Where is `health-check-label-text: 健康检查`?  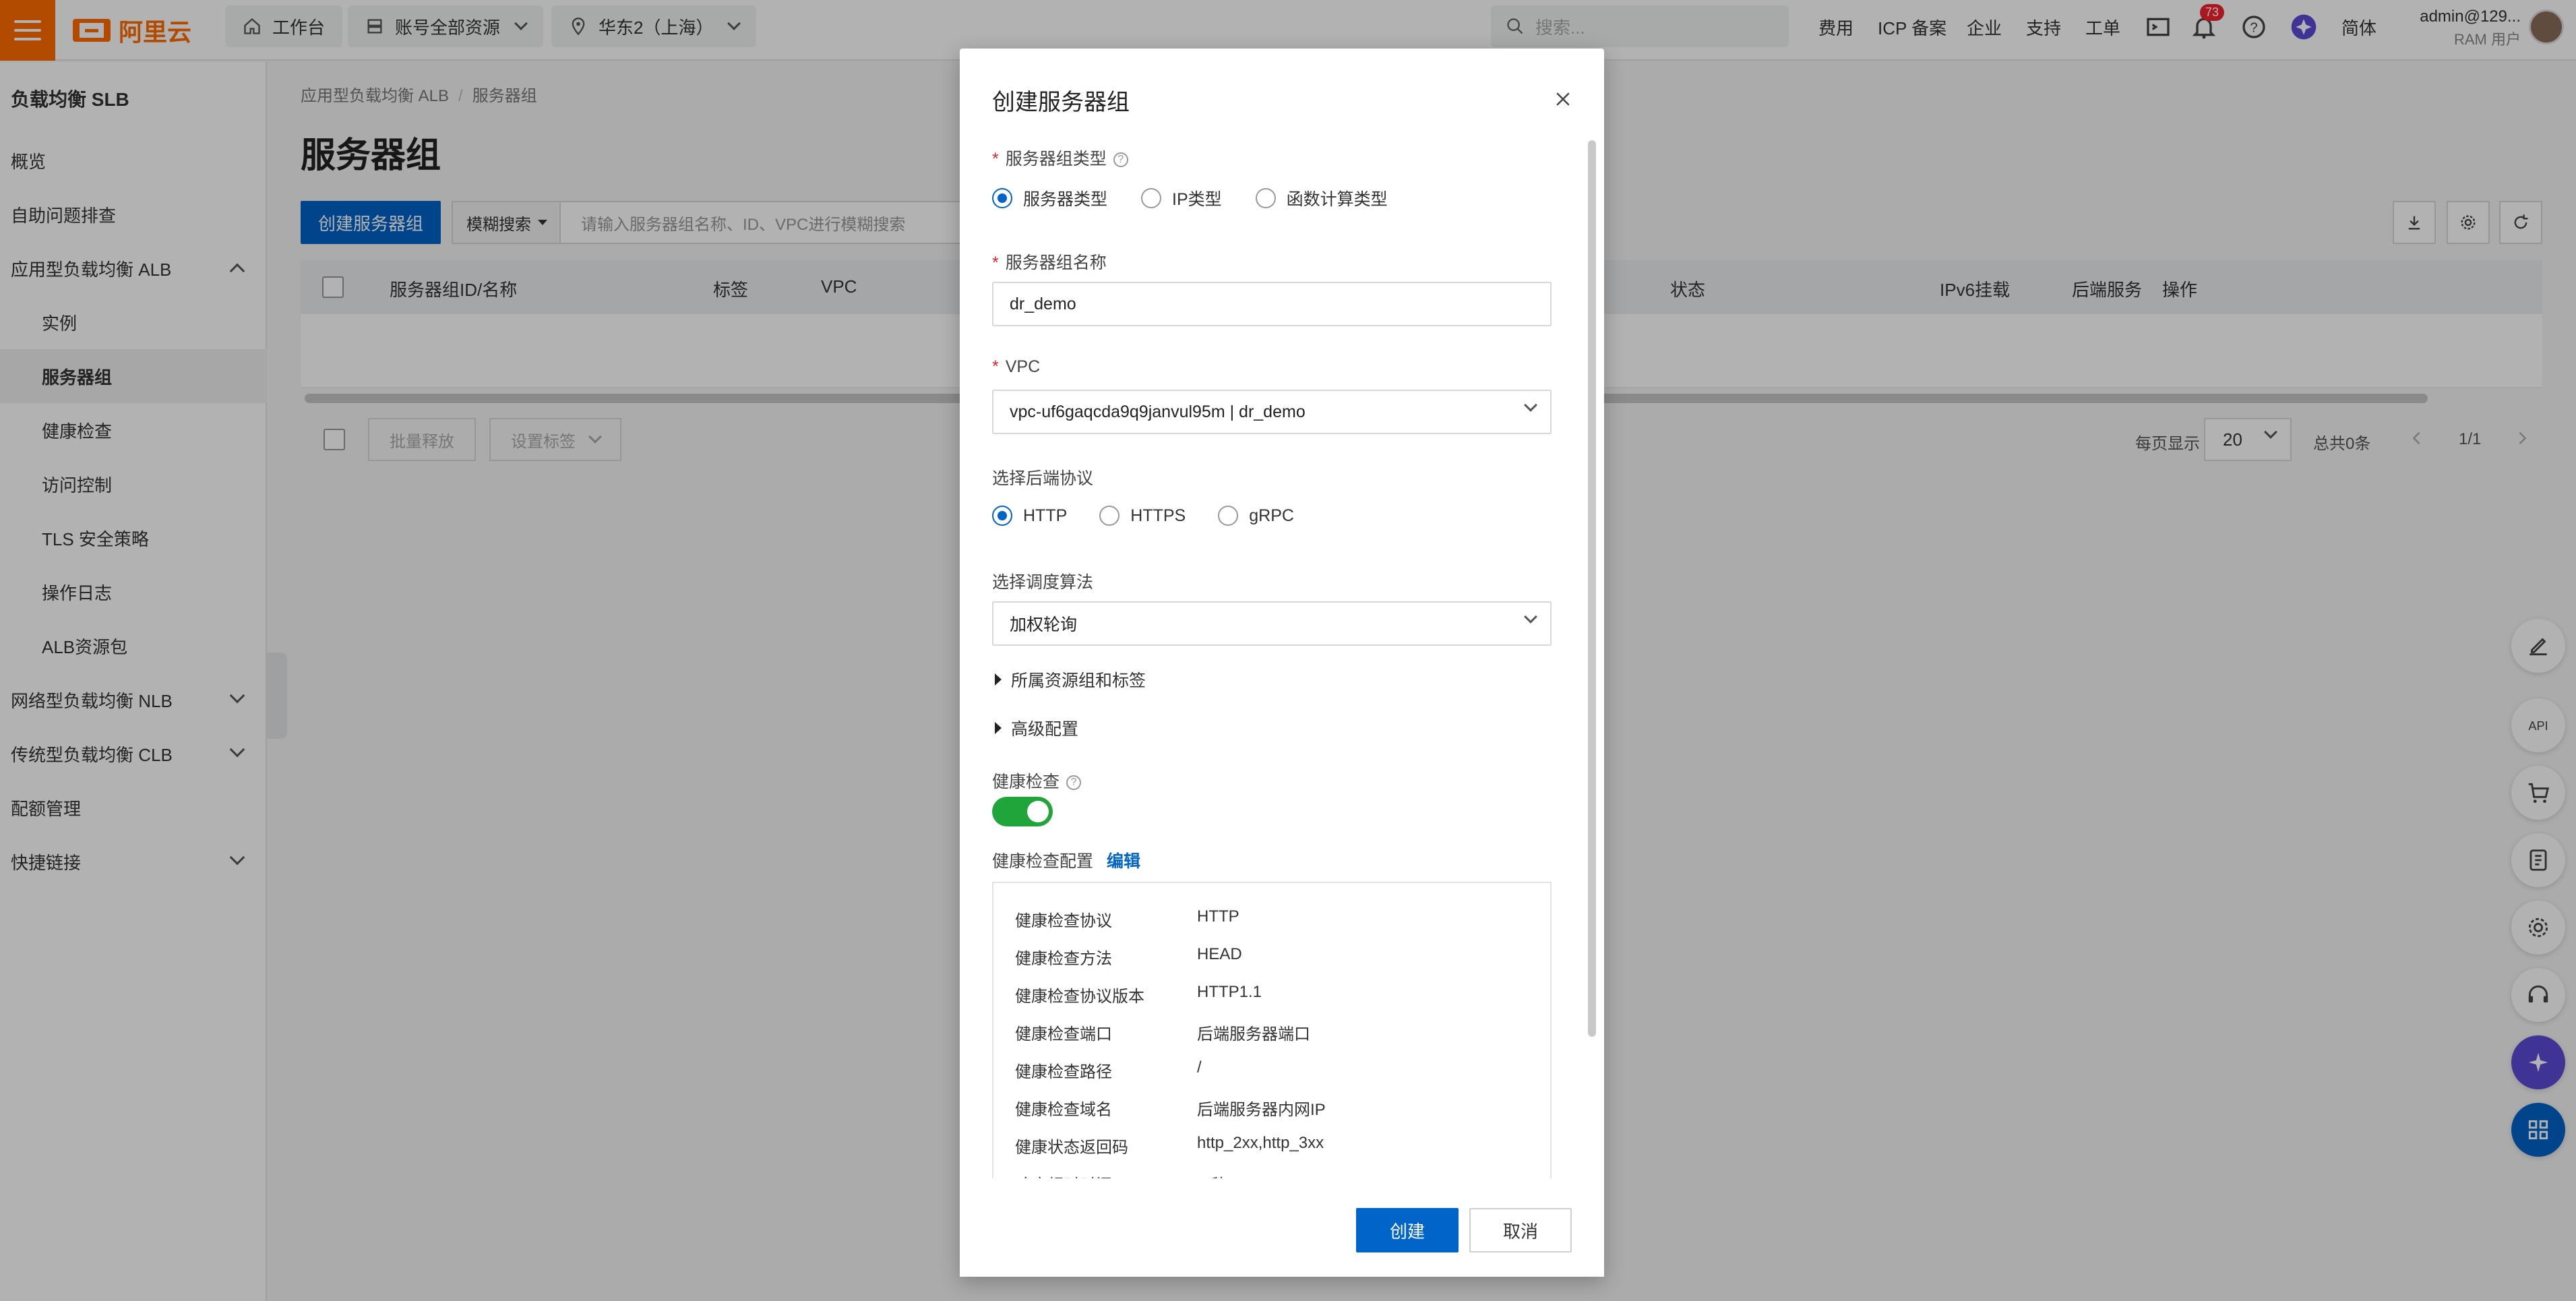
health-check-label-text: 健康检查 is located at coordinates (1026, 782).